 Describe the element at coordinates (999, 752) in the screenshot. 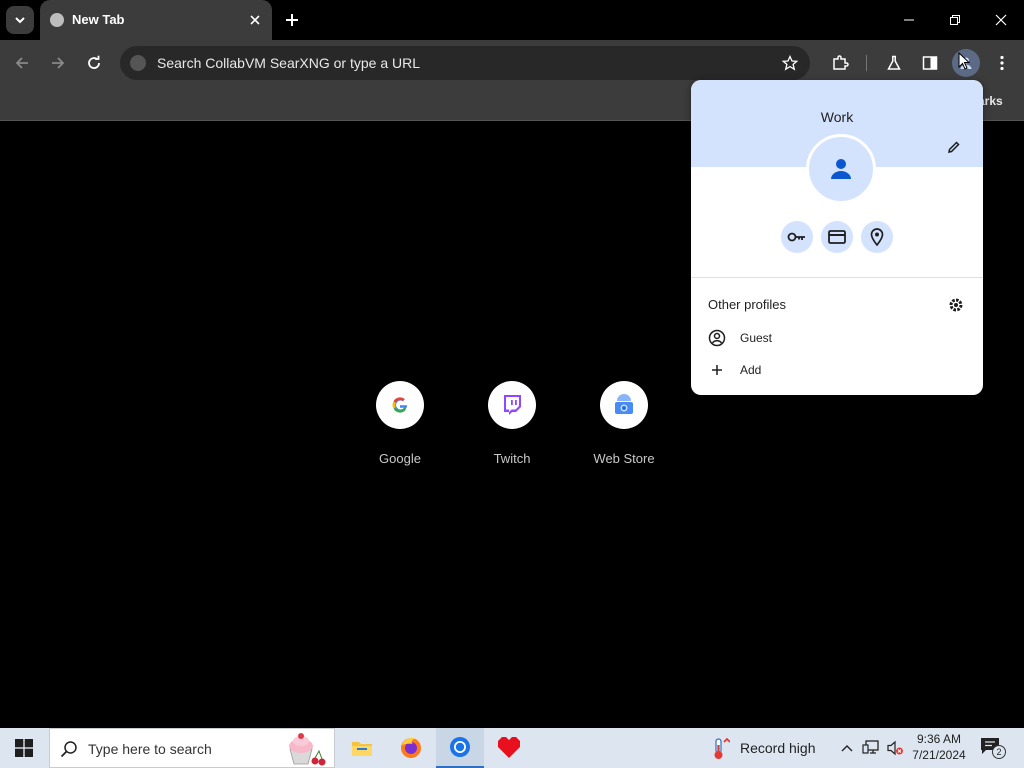

I see `notification-count-badge: 2` at that location.